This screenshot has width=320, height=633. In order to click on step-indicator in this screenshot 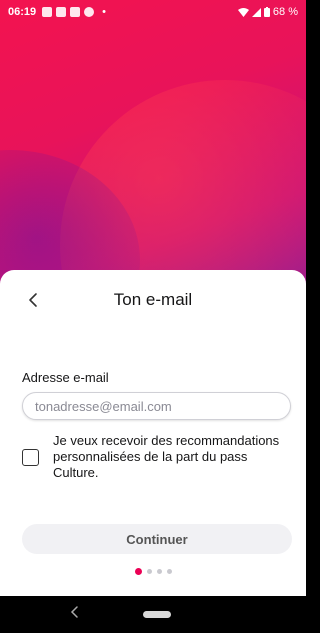, I will do `click(153, 571)`.